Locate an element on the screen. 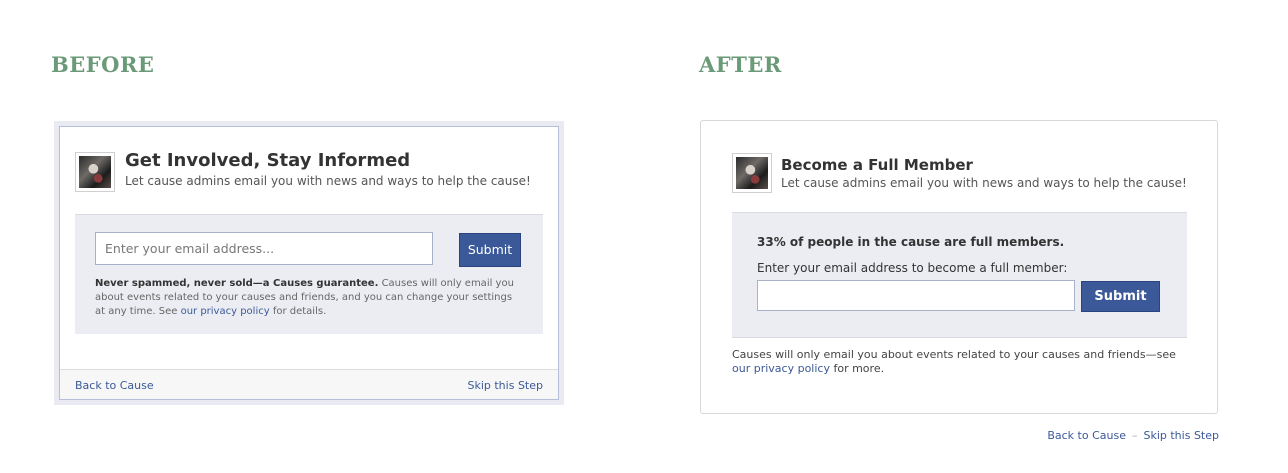 This screenshot has height=473, width=1288. dialog-title: Become a Full Member is located at coordinates (877, 165).